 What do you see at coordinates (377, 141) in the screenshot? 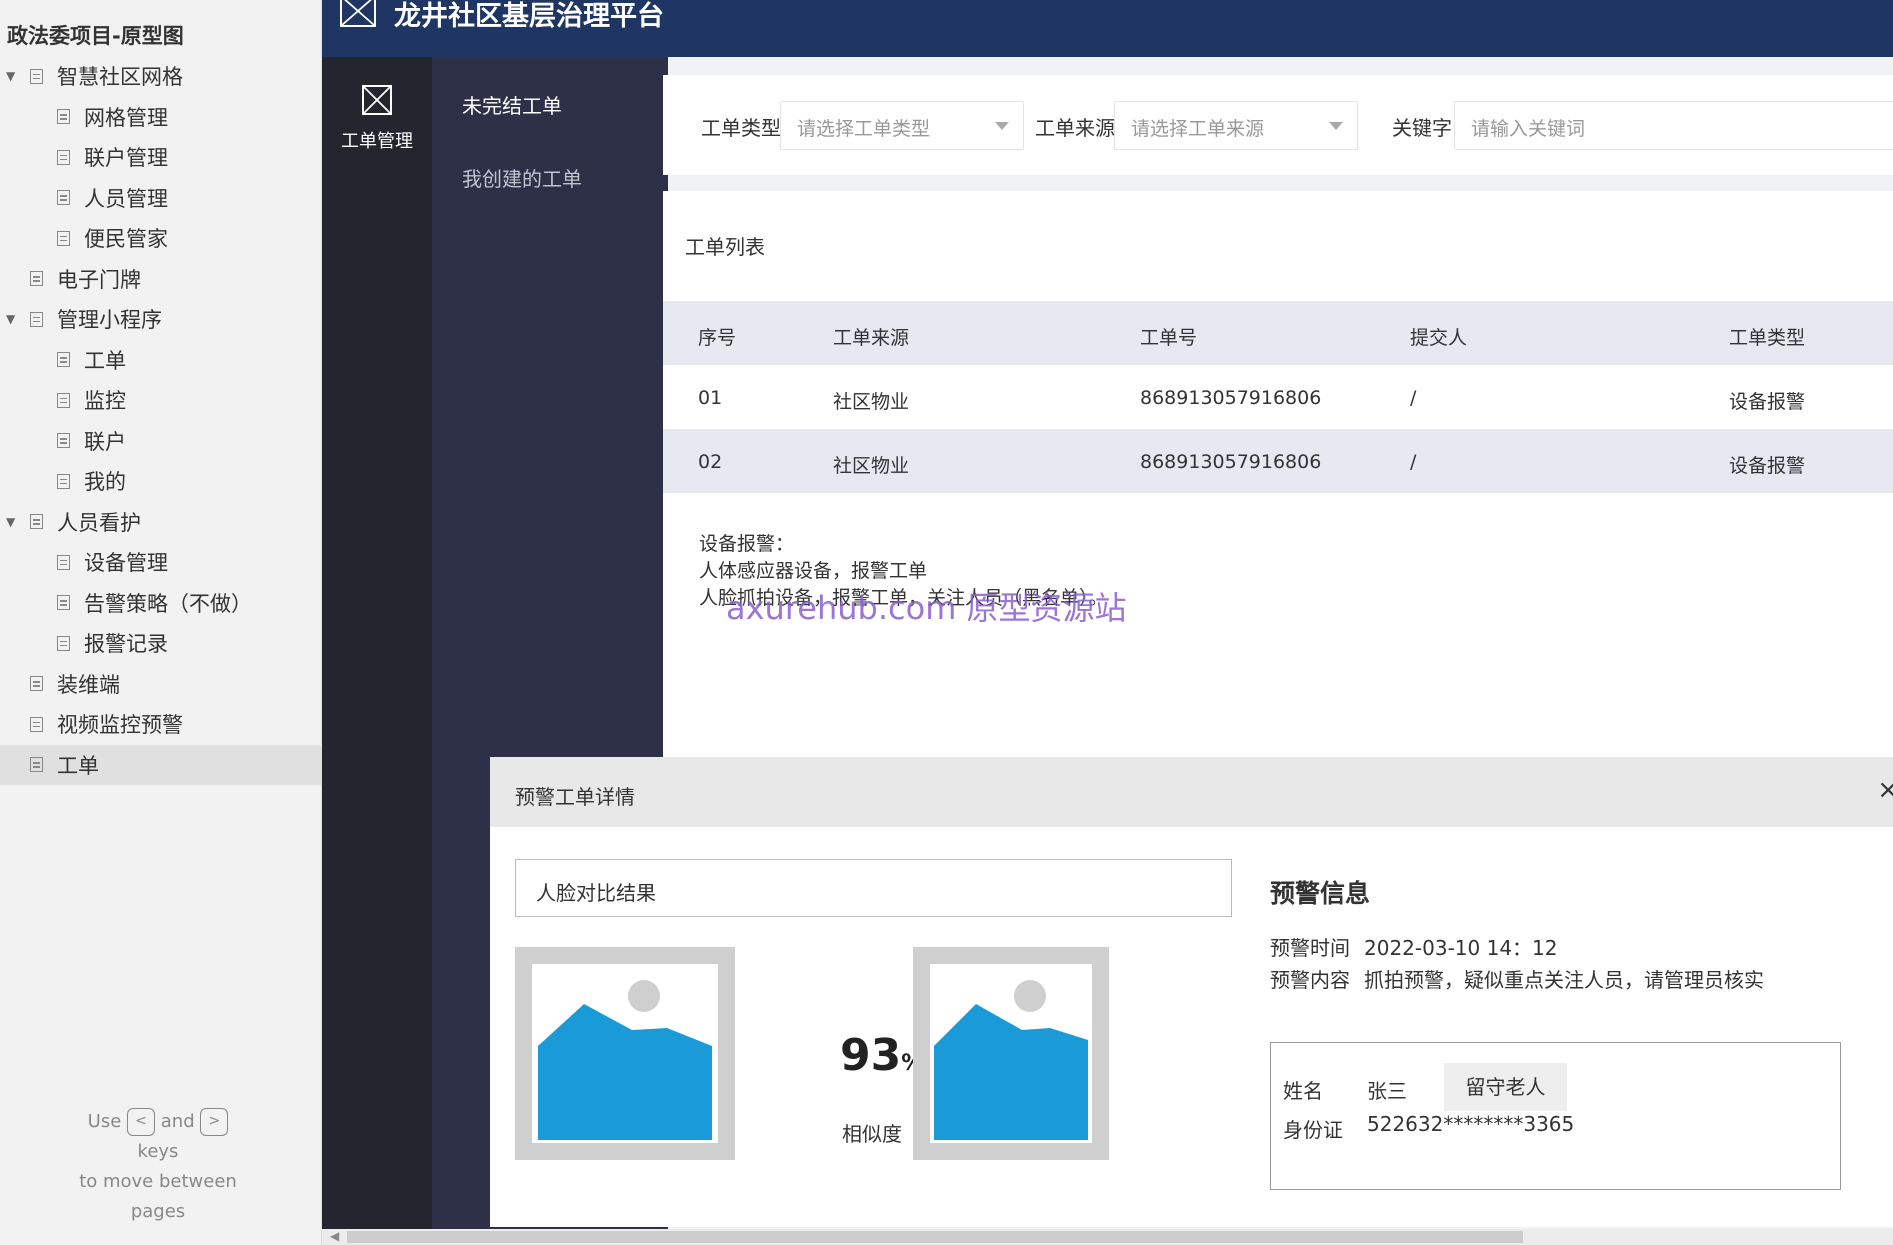
I see `nav-label: 工单管理` at bounding box center [377, 141].